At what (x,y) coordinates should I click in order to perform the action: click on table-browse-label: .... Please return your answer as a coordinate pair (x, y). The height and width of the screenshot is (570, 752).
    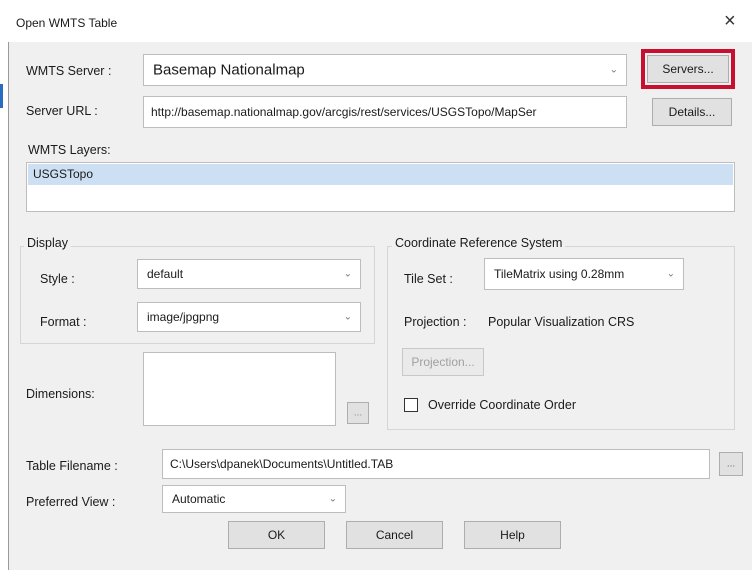
    Looking at the image, I should click on (731, 464).